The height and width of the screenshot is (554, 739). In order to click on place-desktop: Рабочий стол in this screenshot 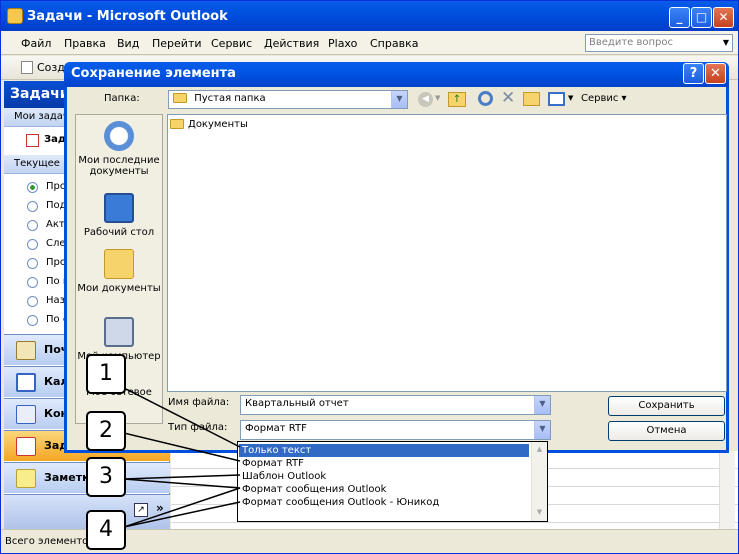, I will do `click(119, 215)`.